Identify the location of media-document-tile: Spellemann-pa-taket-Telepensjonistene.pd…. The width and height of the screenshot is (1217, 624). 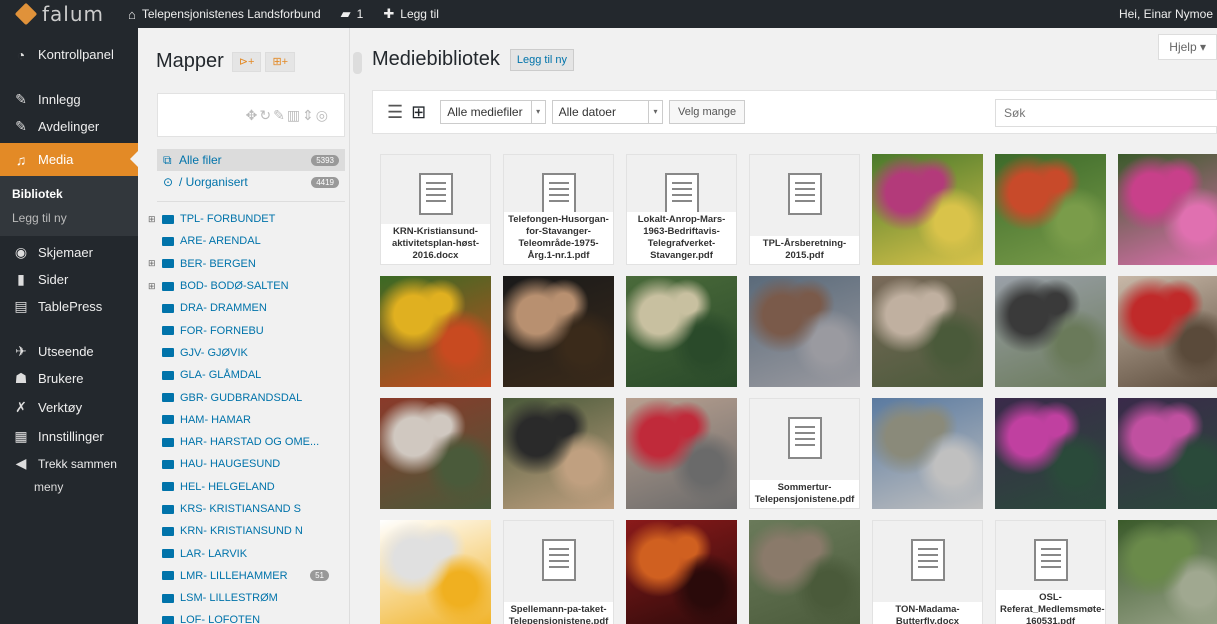
(558, 572).